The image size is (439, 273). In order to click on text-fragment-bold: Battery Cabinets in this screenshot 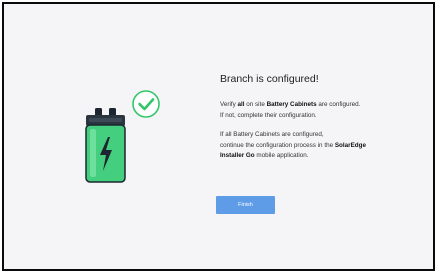, I will do `click(291, 104)`.